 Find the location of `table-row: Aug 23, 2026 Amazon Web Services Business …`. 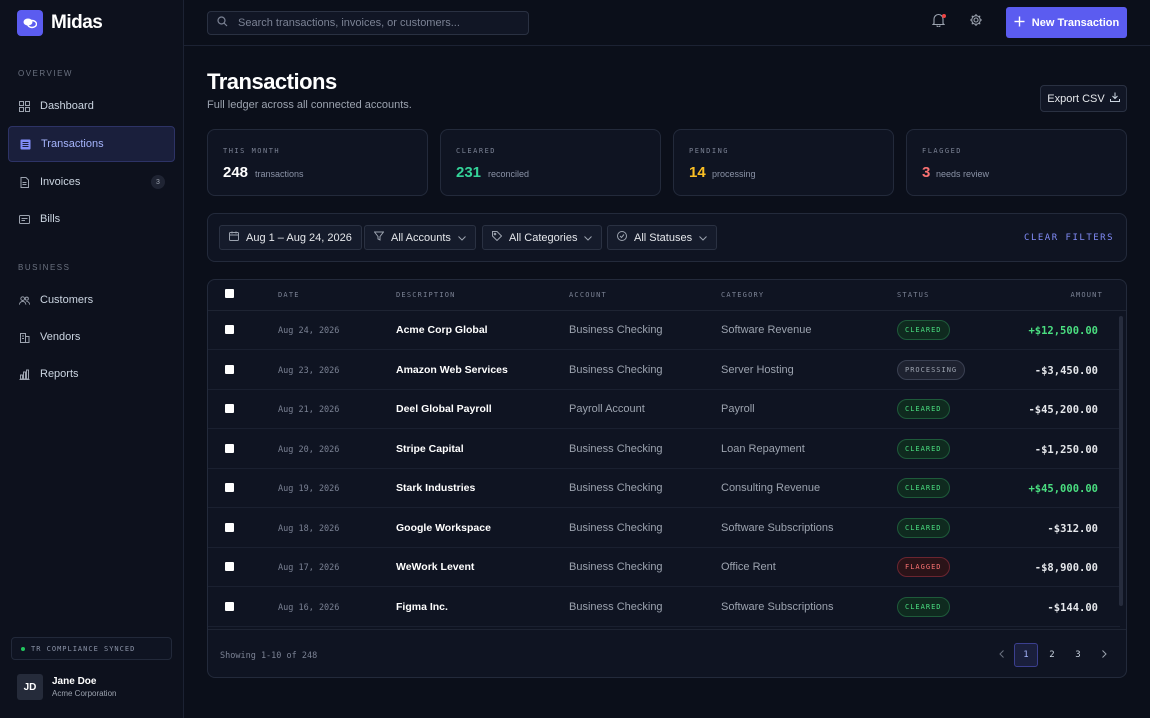

table-row: Aug 23, 2026 Amazon Web Services Business … is located at coordinates (664, 370).